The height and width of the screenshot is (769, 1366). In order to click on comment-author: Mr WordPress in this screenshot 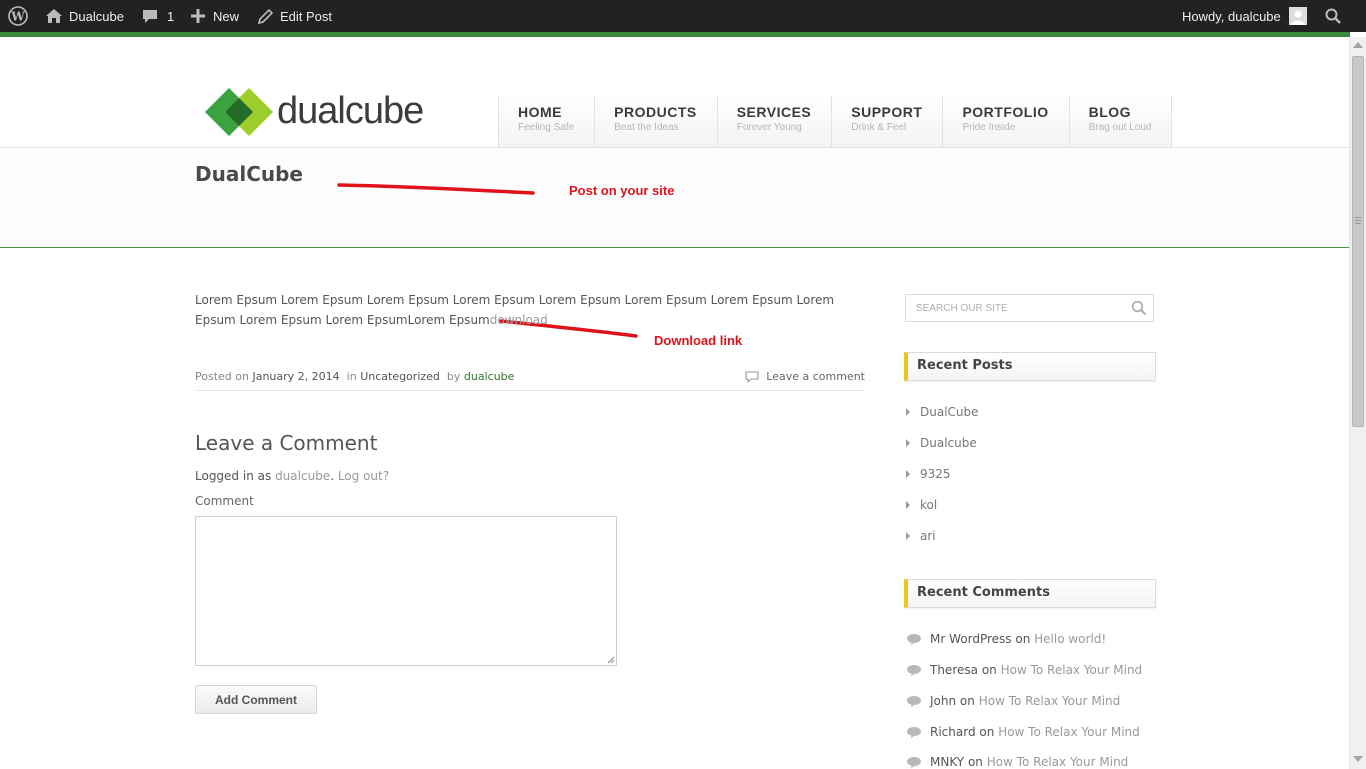, I will do `click(971, 639)`.